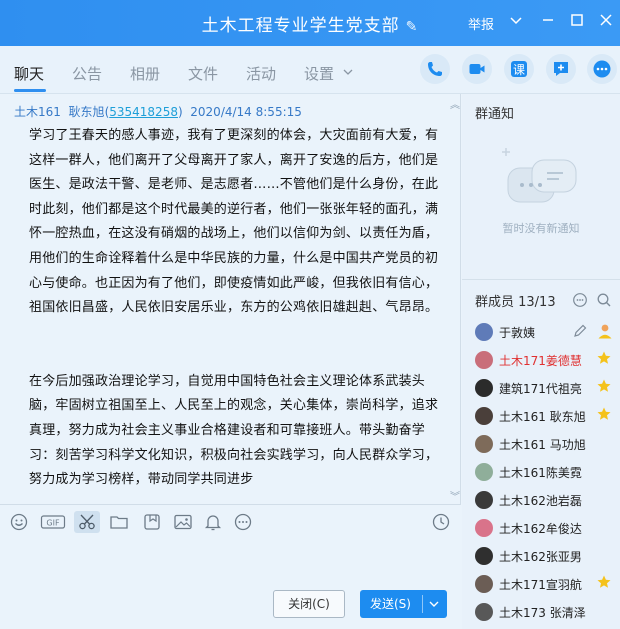  I want to click on phone-button, so click(435, 69).